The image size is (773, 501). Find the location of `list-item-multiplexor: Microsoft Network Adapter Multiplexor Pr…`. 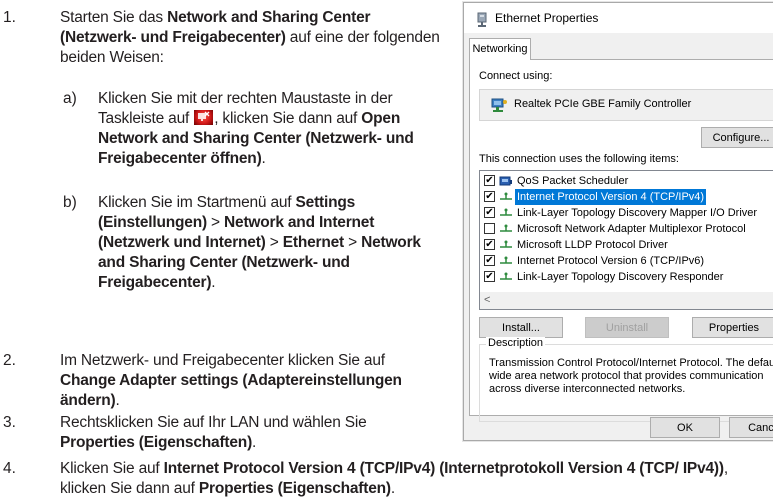

list-item-multiplexor: Microsoft Network Adapter Multiplexor Pr… is located at coordinates (627, 229).